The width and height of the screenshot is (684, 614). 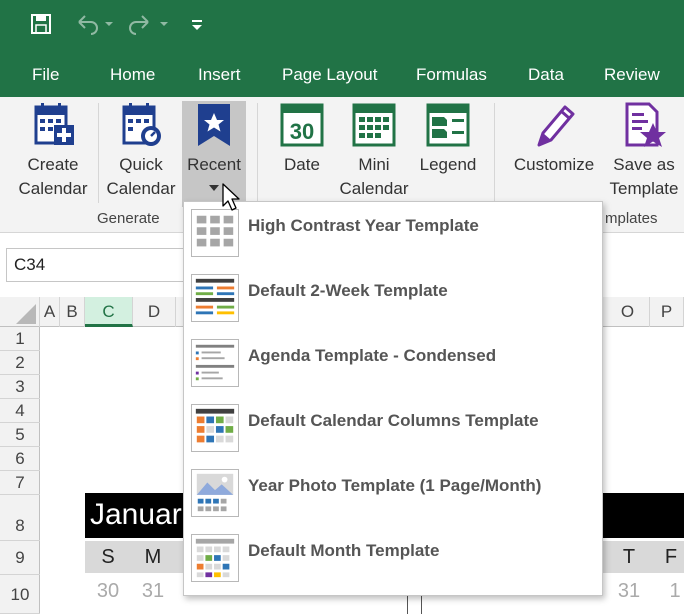 What do you see at coordinates (53, 188) in the screenshot?
I see `create-calendar-label-2: Calendar` at bounding box center [53, 188].